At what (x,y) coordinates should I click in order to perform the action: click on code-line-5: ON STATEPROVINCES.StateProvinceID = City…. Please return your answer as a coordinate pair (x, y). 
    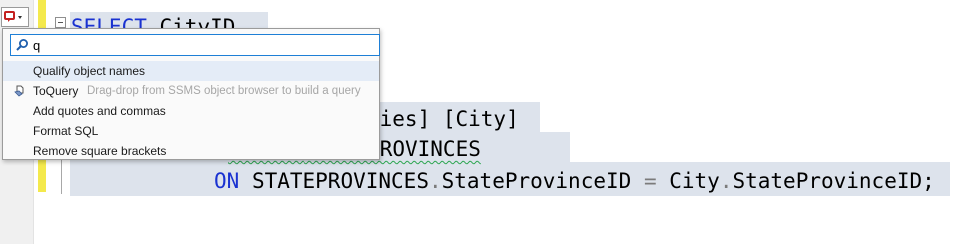
    Looking at the image, I should click on (574, 181).